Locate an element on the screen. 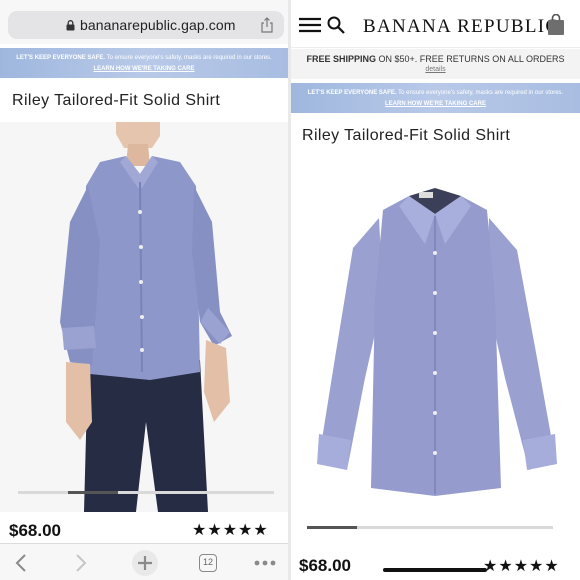  site-header: BANANA REPUBLIC is located at coordinates (435, 24).